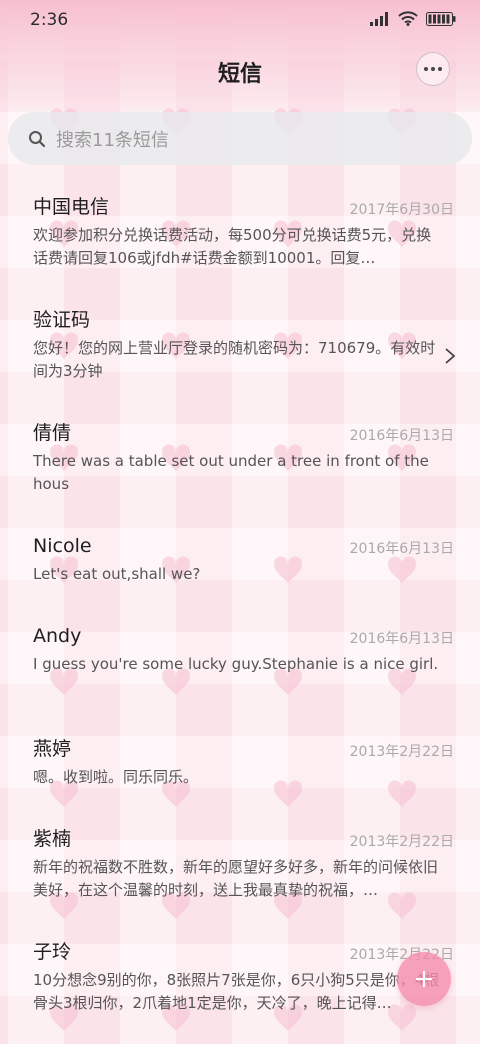 Image resolution: width=480 pixels, height=1044 pixels. I want to click on status-icons, so click(413, 18).